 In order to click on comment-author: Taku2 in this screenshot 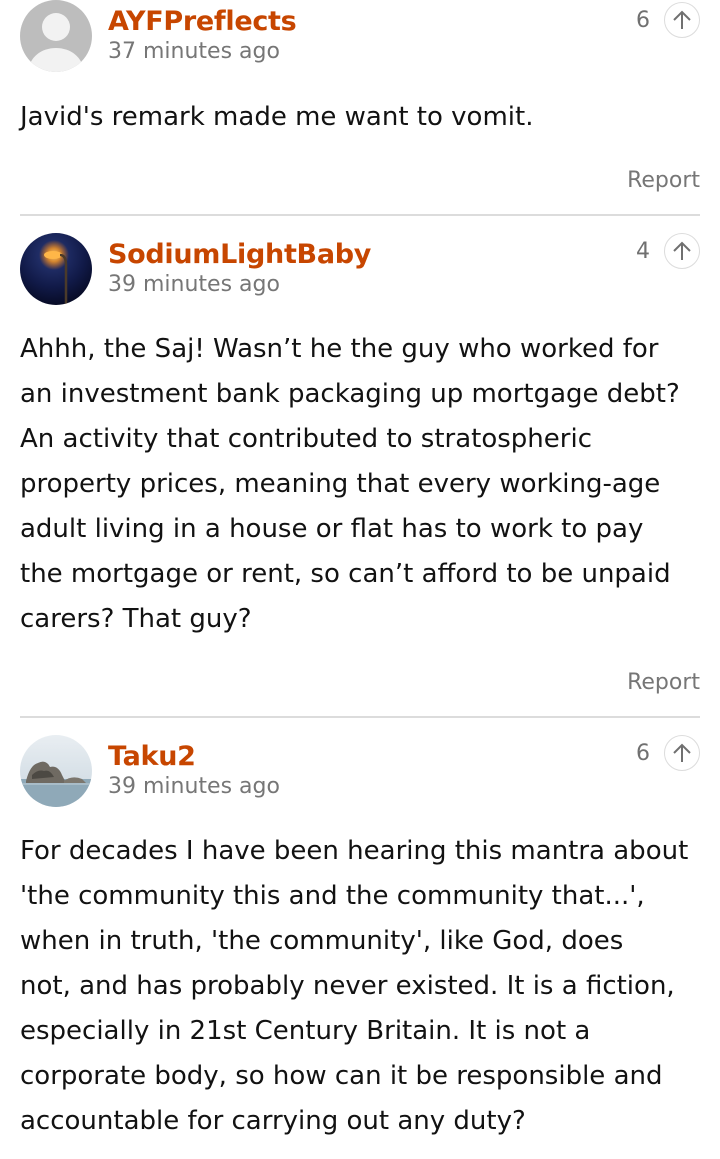, I will do `click(152, 756)`.